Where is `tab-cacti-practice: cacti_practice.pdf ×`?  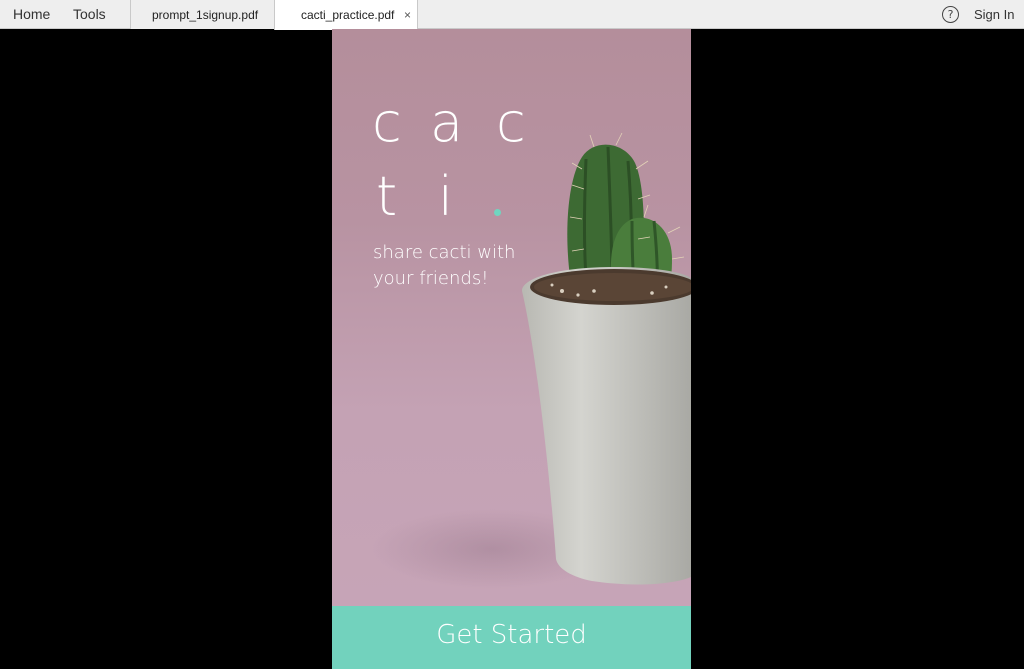
tab-cacti-practice: cacti_practice.pdf × is located at coordinates (346, 15).